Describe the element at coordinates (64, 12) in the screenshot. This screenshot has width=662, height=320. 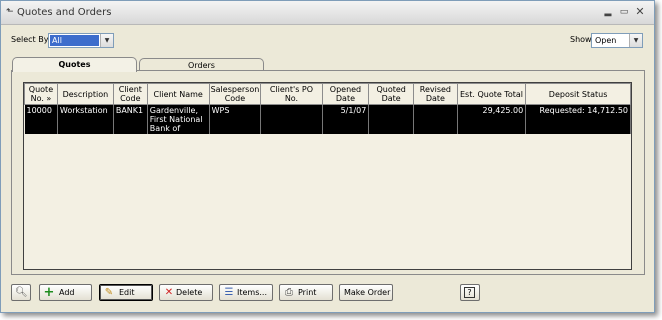
I see `window-title: Quotes and Orders` at that location.